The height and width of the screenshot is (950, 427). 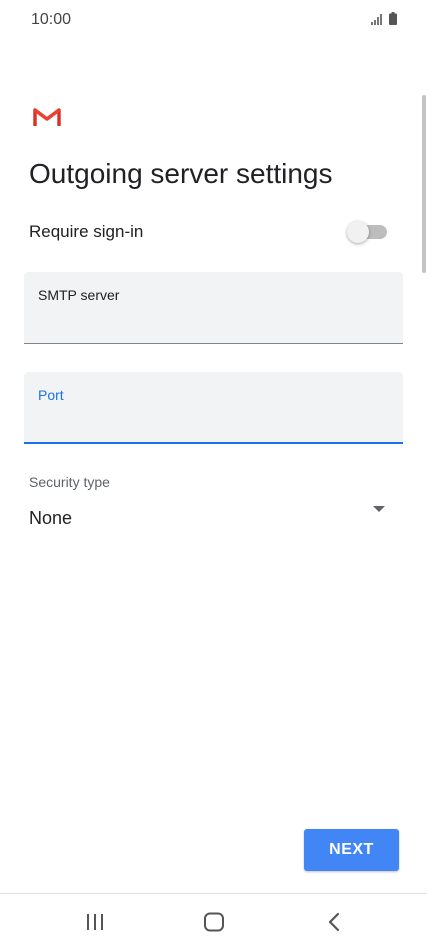 I want to click on smtp-server-input, so click(x=213, y=321).